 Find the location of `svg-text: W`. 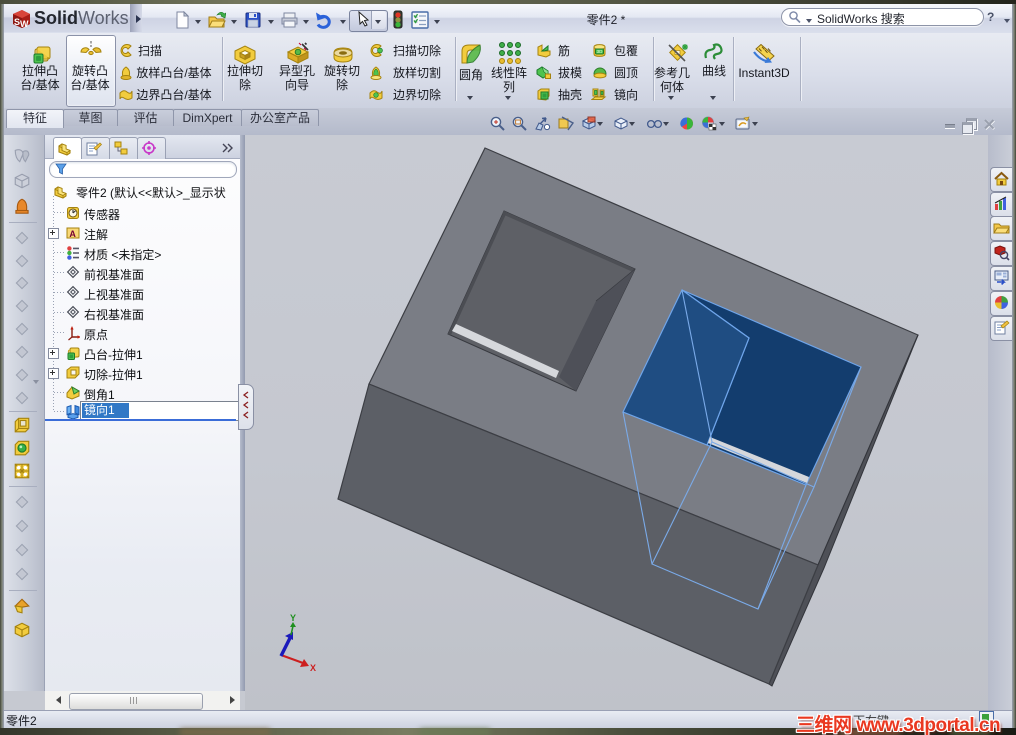

svg-text: W is located at coordinates (24, 24).